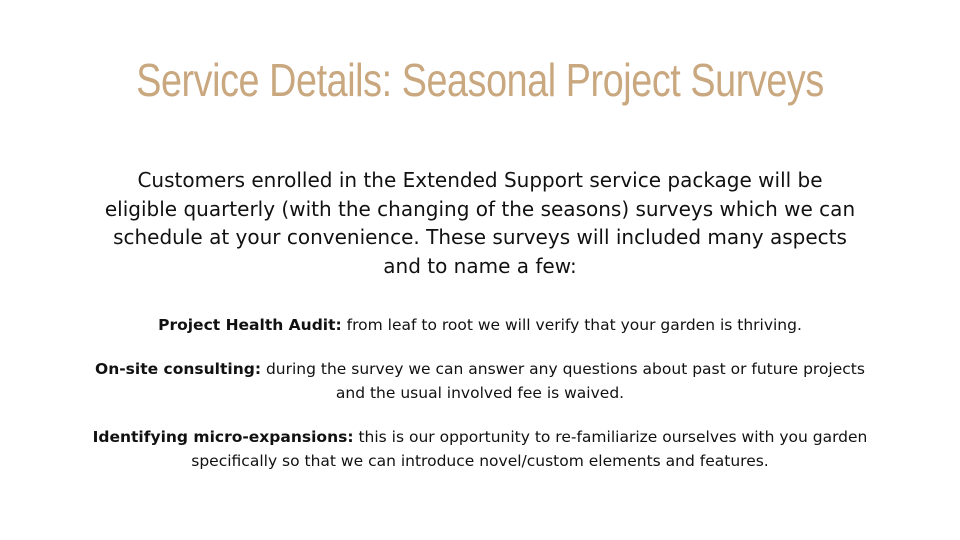 The image size is (960, 540). Describe the element at coordinates (178, 369) in the screenshot. I see `detail-label: On-site consulting:` at that location.